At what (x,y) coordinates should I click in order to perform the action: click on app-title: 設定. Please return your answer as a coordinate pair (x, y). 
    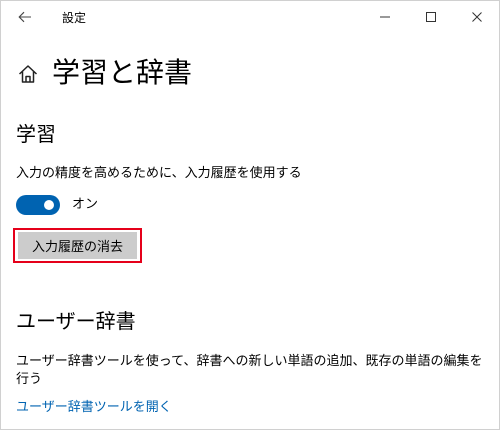
    Looking at the image, I should click on (74, 18).